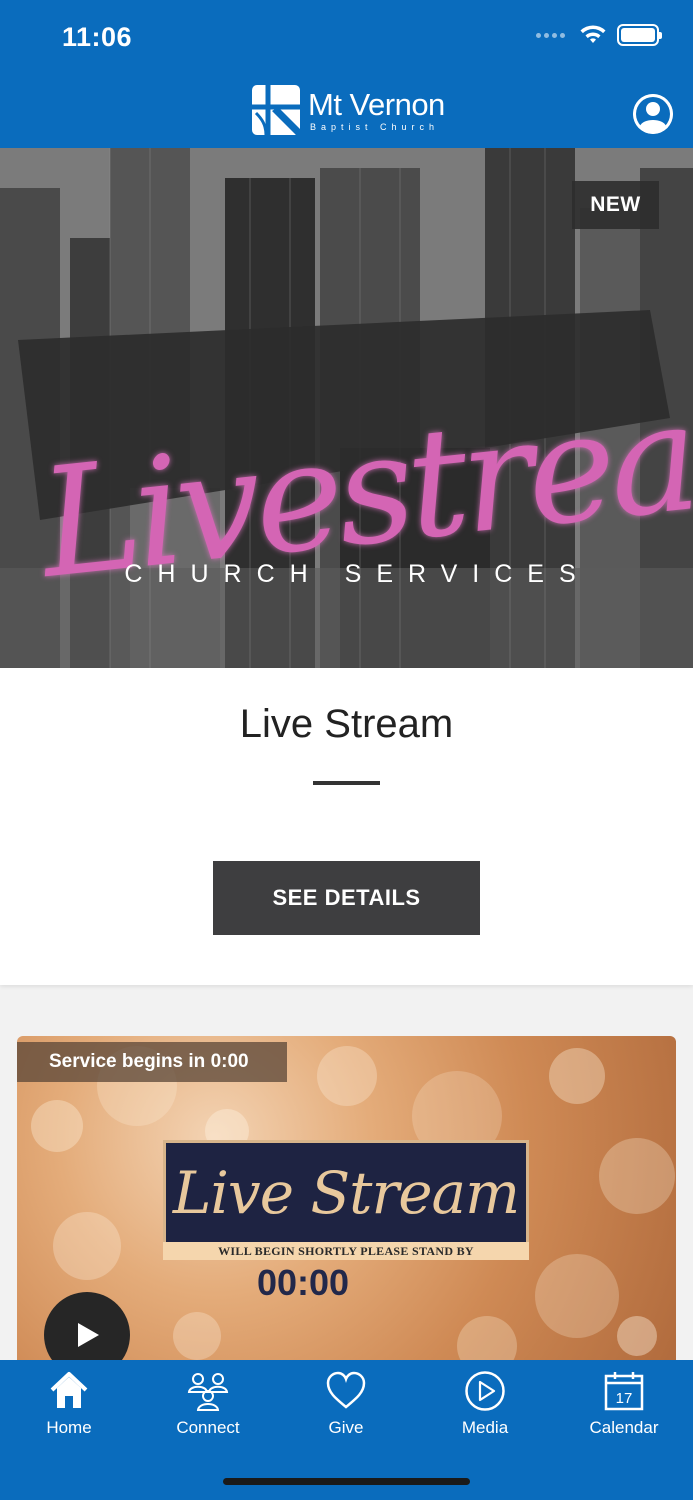 The width and height of the screenshot is (693, 1500). What do you see at coordinates (88, 1335) in the screenshot?
I see `play-icon` at bounding box center [88, 1335].